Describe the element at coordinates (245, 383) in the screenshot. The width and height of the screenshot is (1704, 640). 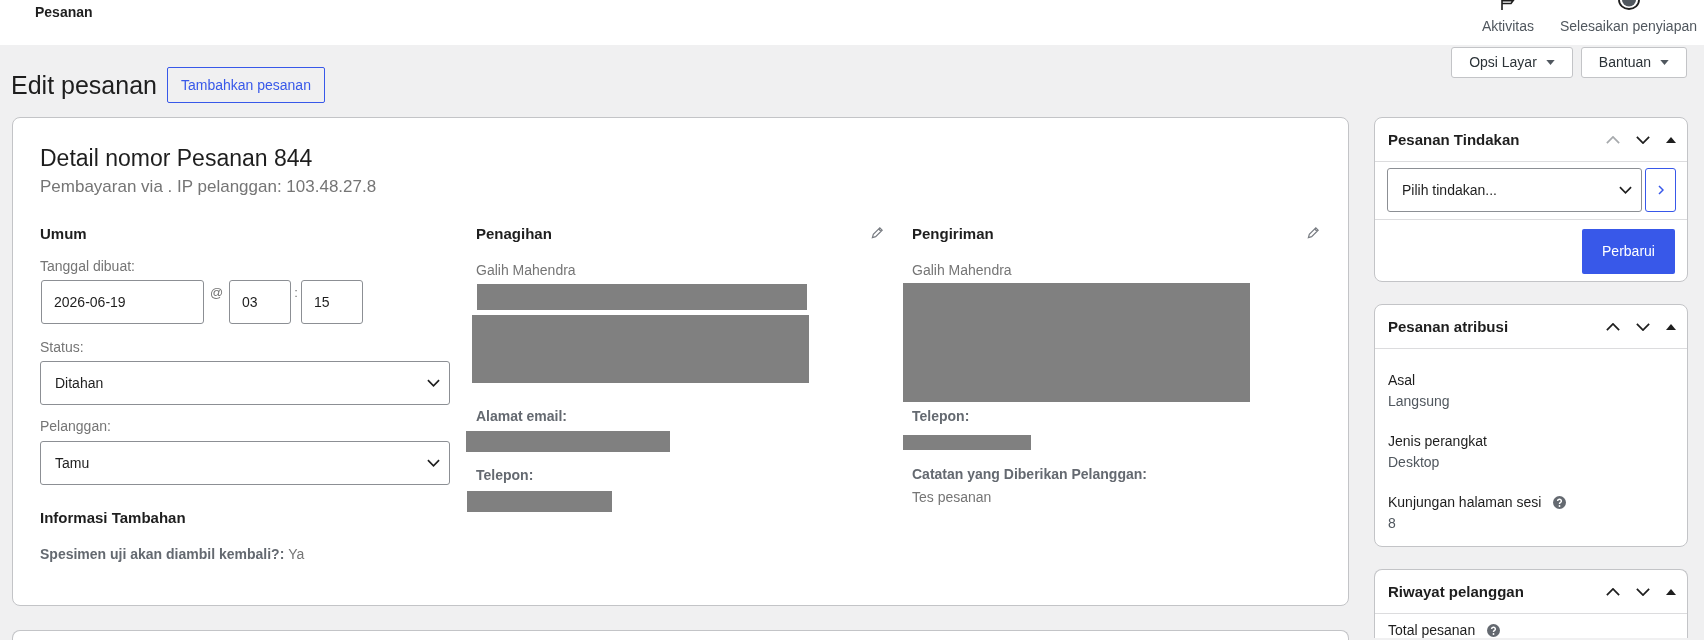
I see `status-select: Ditahan` at that location.